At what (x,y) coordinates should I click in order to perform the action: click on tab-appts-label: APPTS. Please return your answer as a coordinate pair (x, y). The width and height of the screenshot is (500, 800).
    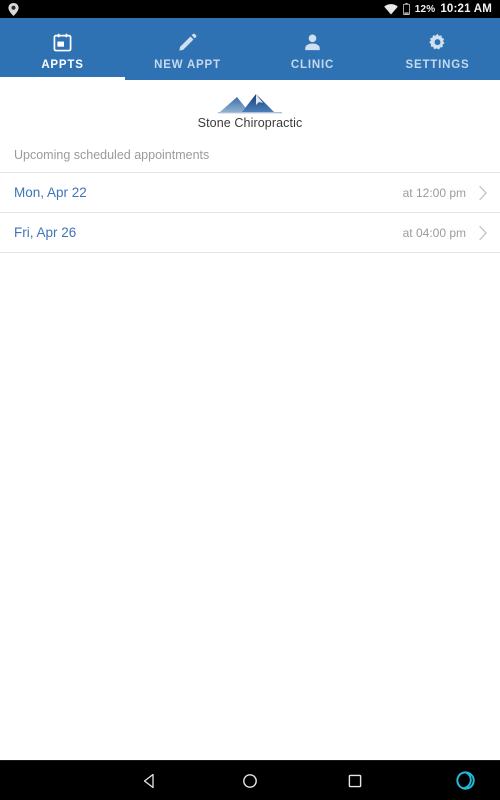
    Looking at the image, I should click on (62, 65).